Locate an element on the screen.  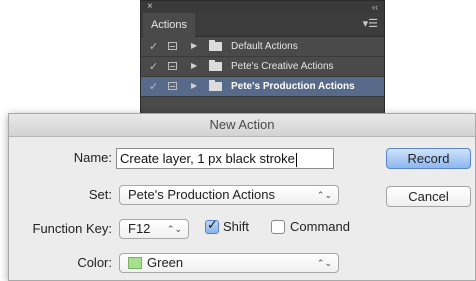
command-checkbox is located at coordinates (278, 227).